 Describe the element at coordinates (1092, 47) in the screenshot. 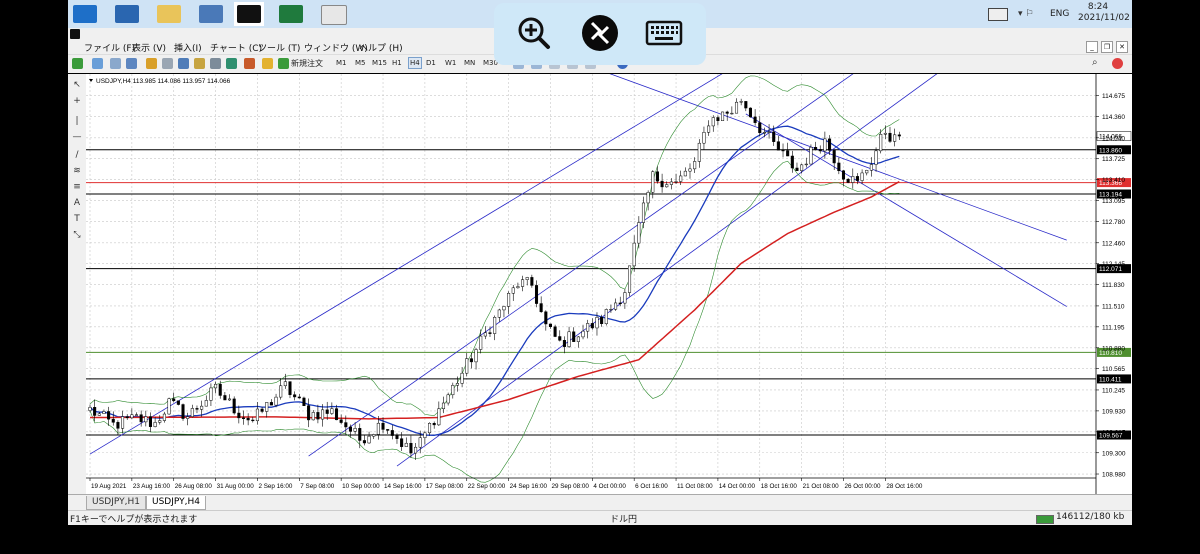

I see `minimize-icon: _` at that location.